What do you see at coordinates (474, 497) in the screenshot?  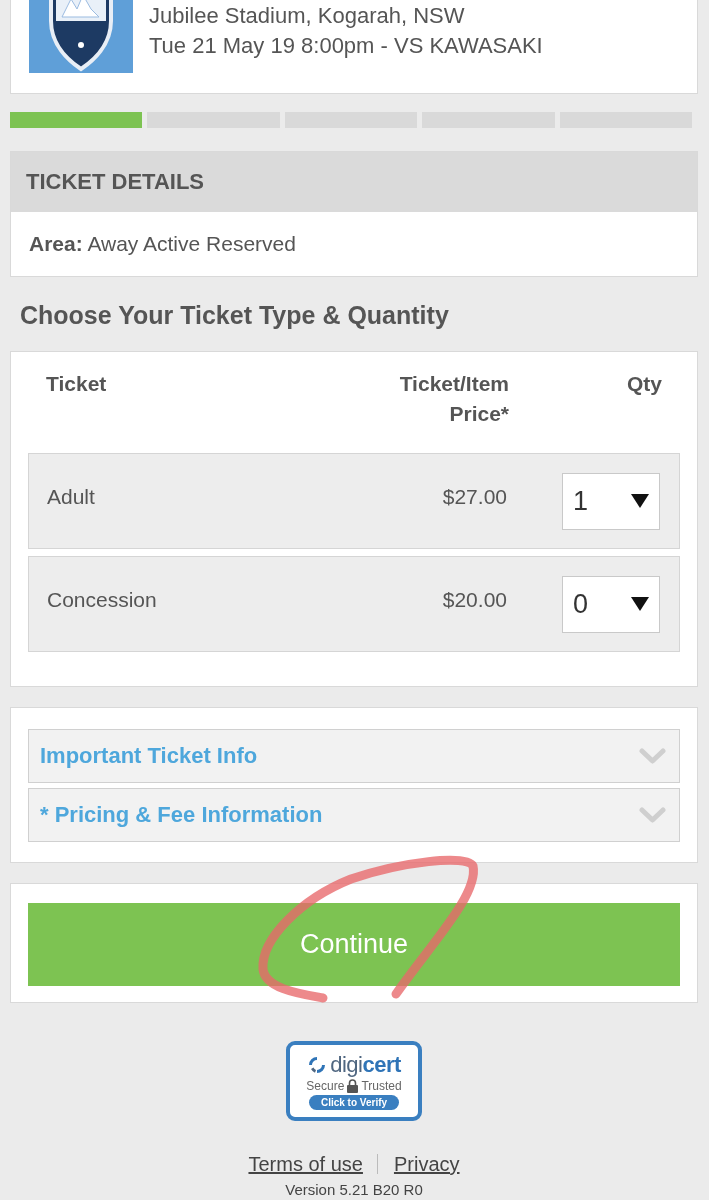 I see `ticket-price: $27.00` at bounding box center [474, 497].